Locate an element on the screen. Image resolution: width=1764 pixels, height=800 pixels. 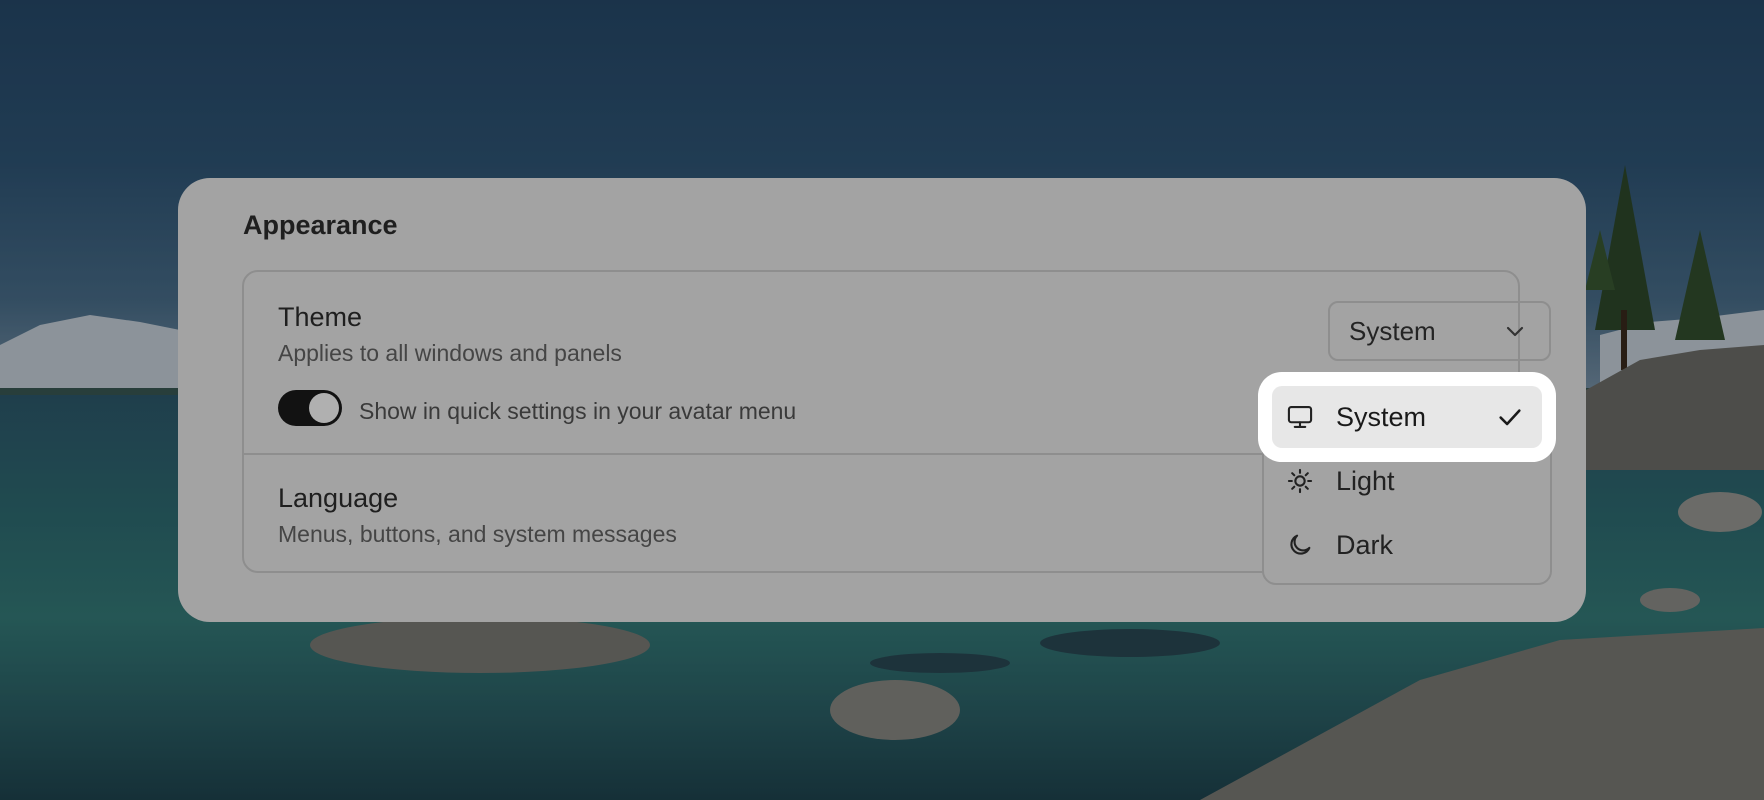
language-description: Menus, buttons, and system messages is located at coordinates (477, 534).